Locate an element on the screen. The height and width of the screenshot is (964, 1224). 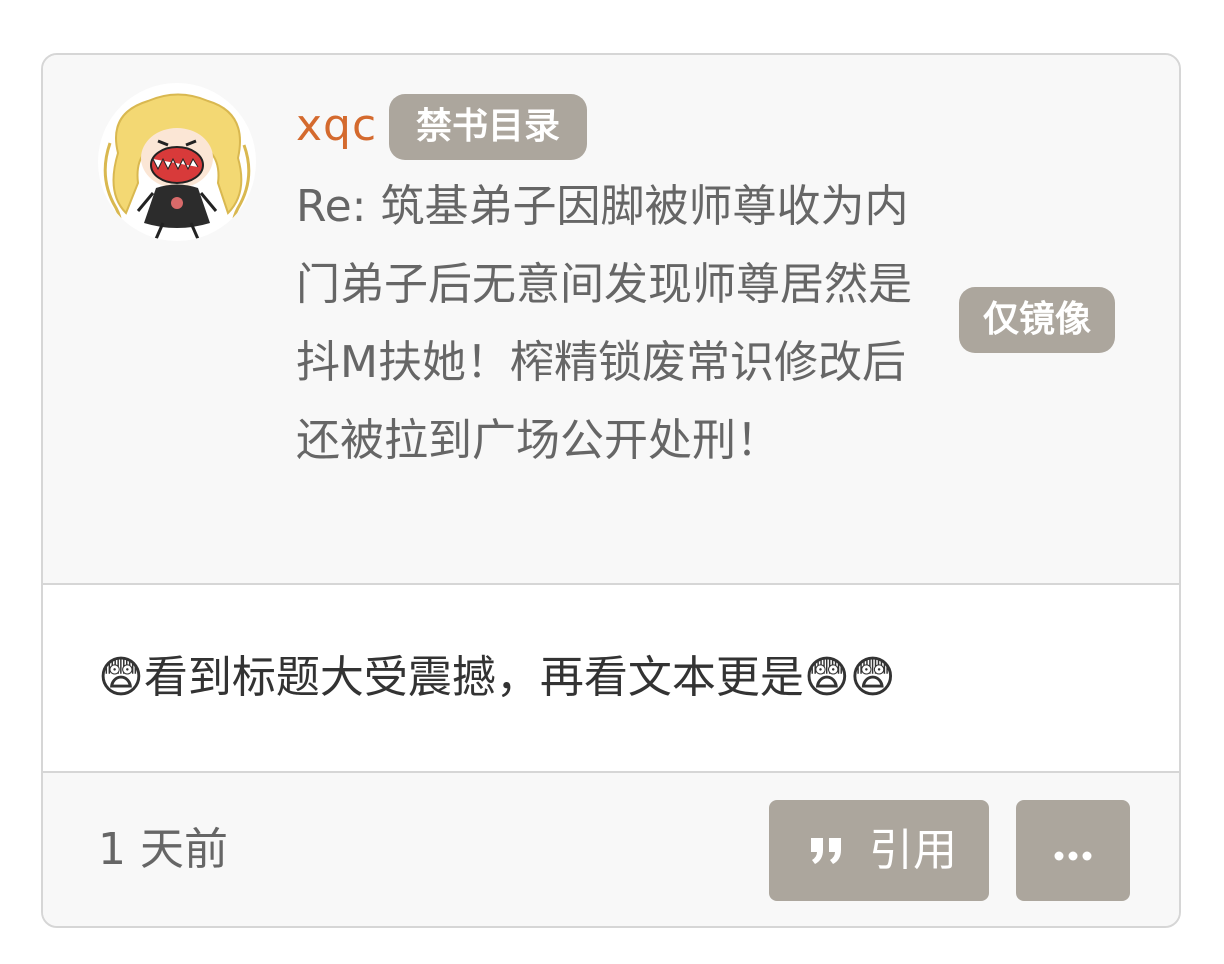
post-footer: 1 天前 引用 is located at coordinates (611, 849).